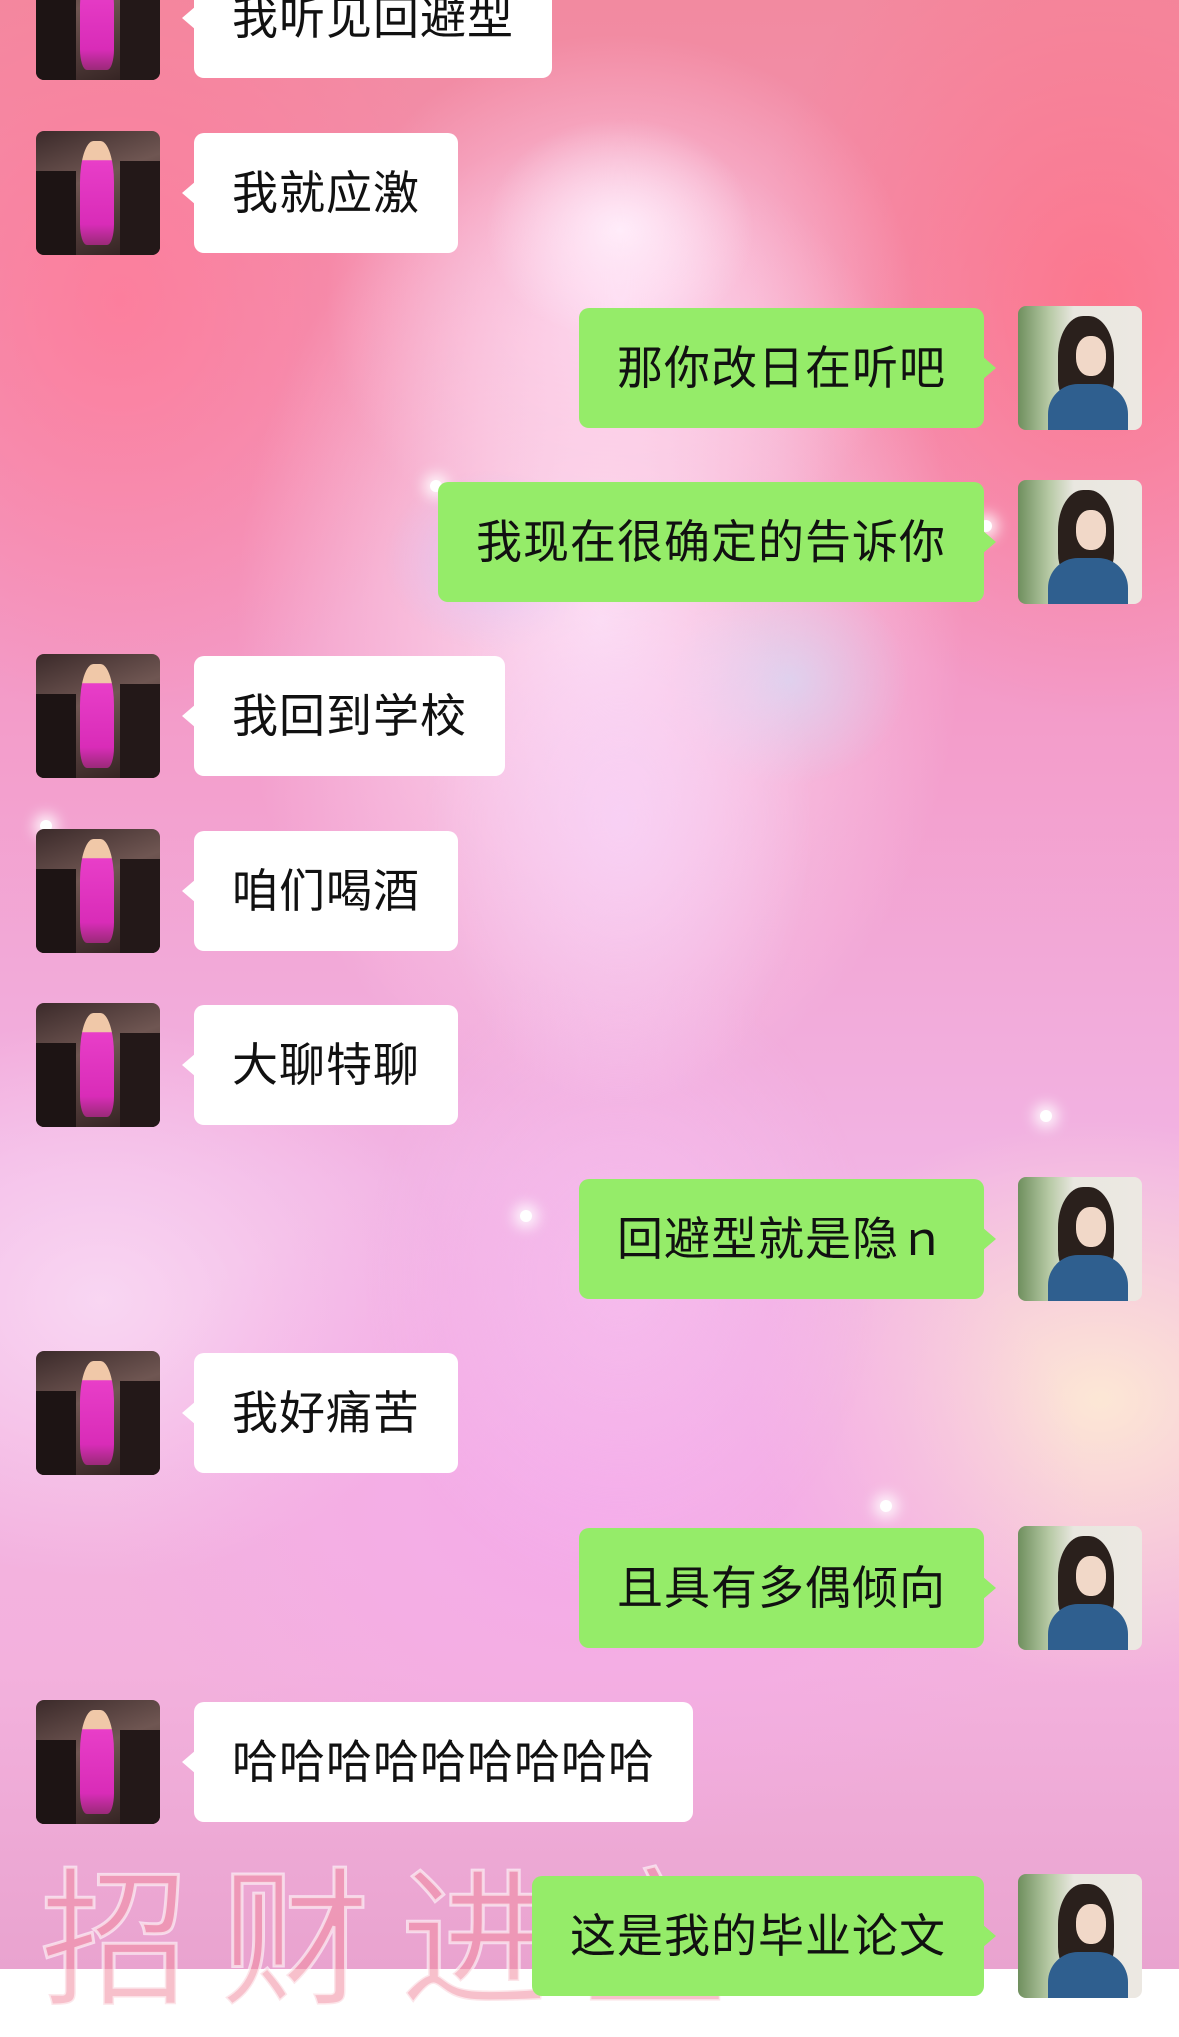 This screenshot has width=1179, height=2037. Describe the element at coordinates (437, 1762) in the screenshot. I see `message-bubble-incoming: 哈哈哈哈哈哈哈哈哈` at that location.